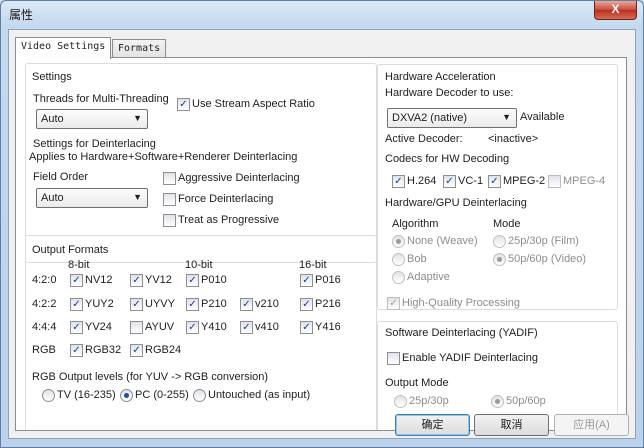  What do you see at coordinates (449, 181) in the screenshot?
I see `vc1-checkbox` at bounding box center [449, 181].